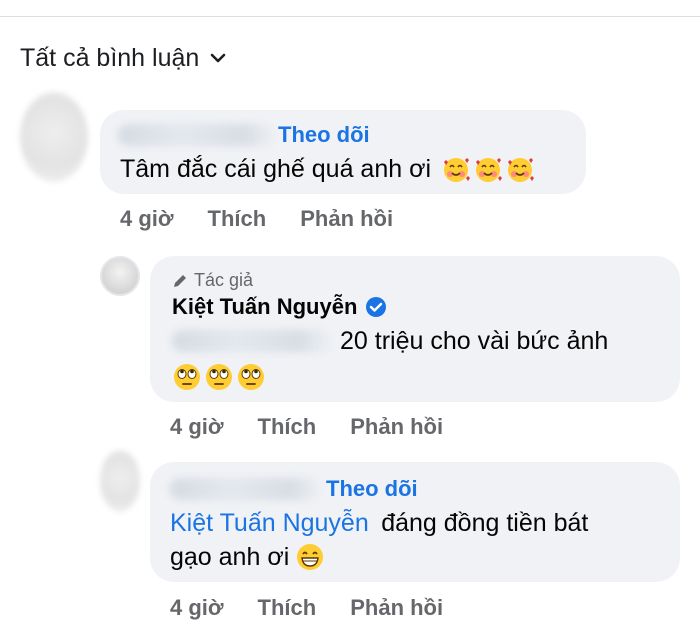  What do you see at coordinates (224, 280) in the screenshot?
I see `author-badge-label: Tác giả` at bounding box center [224, 280].